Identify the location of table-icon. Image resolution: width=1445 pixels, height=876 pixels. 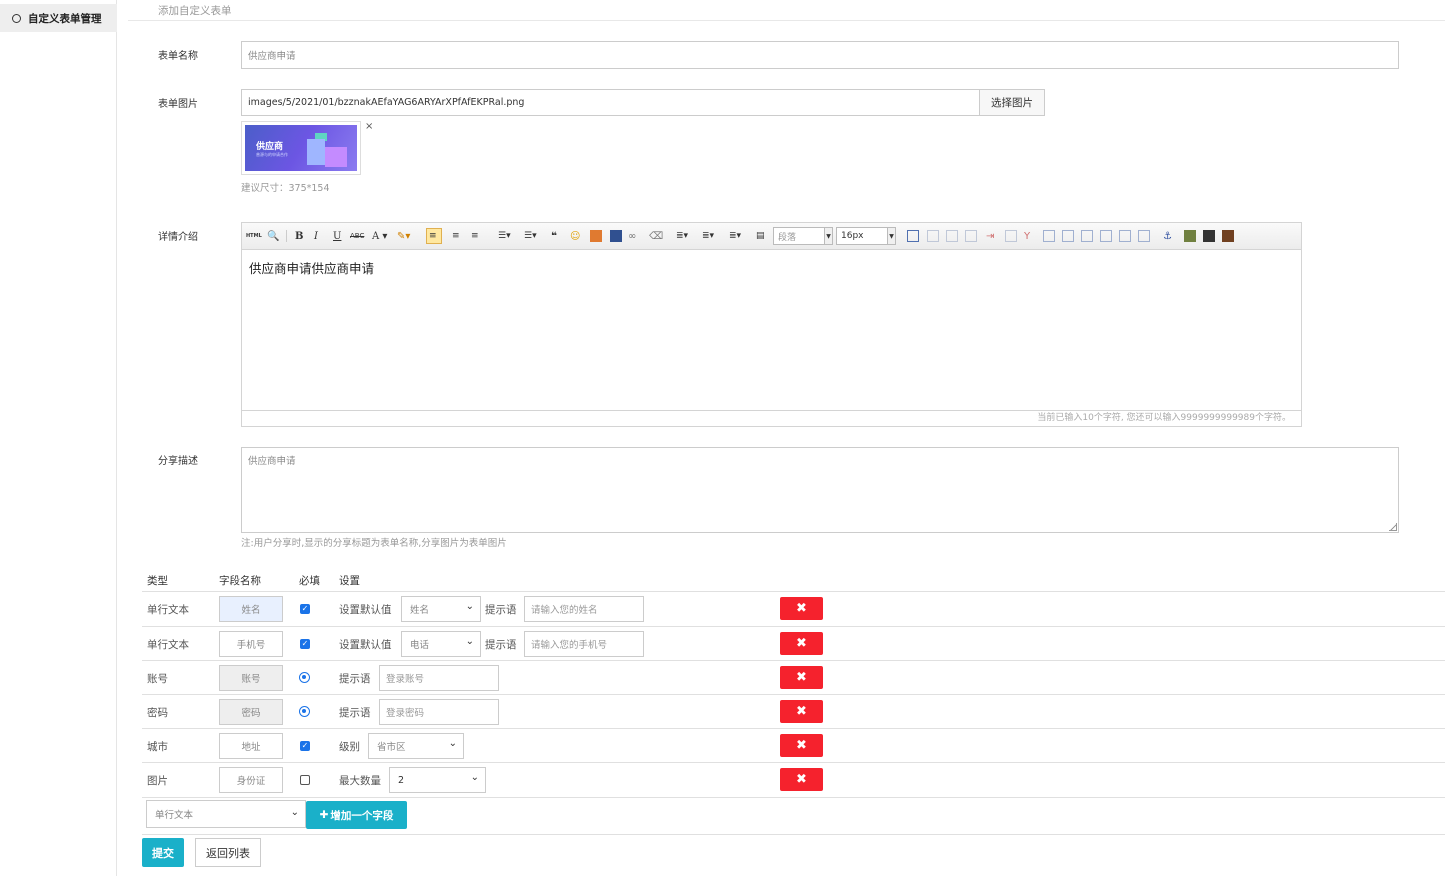
(913, 236).